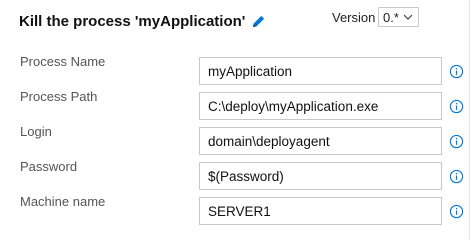 Image resolution: width=474 pixels, height=240 pixels. Describe the element at coordinates (320, 176) in the screenshot. I see `password-input: $(Password)` at that location.